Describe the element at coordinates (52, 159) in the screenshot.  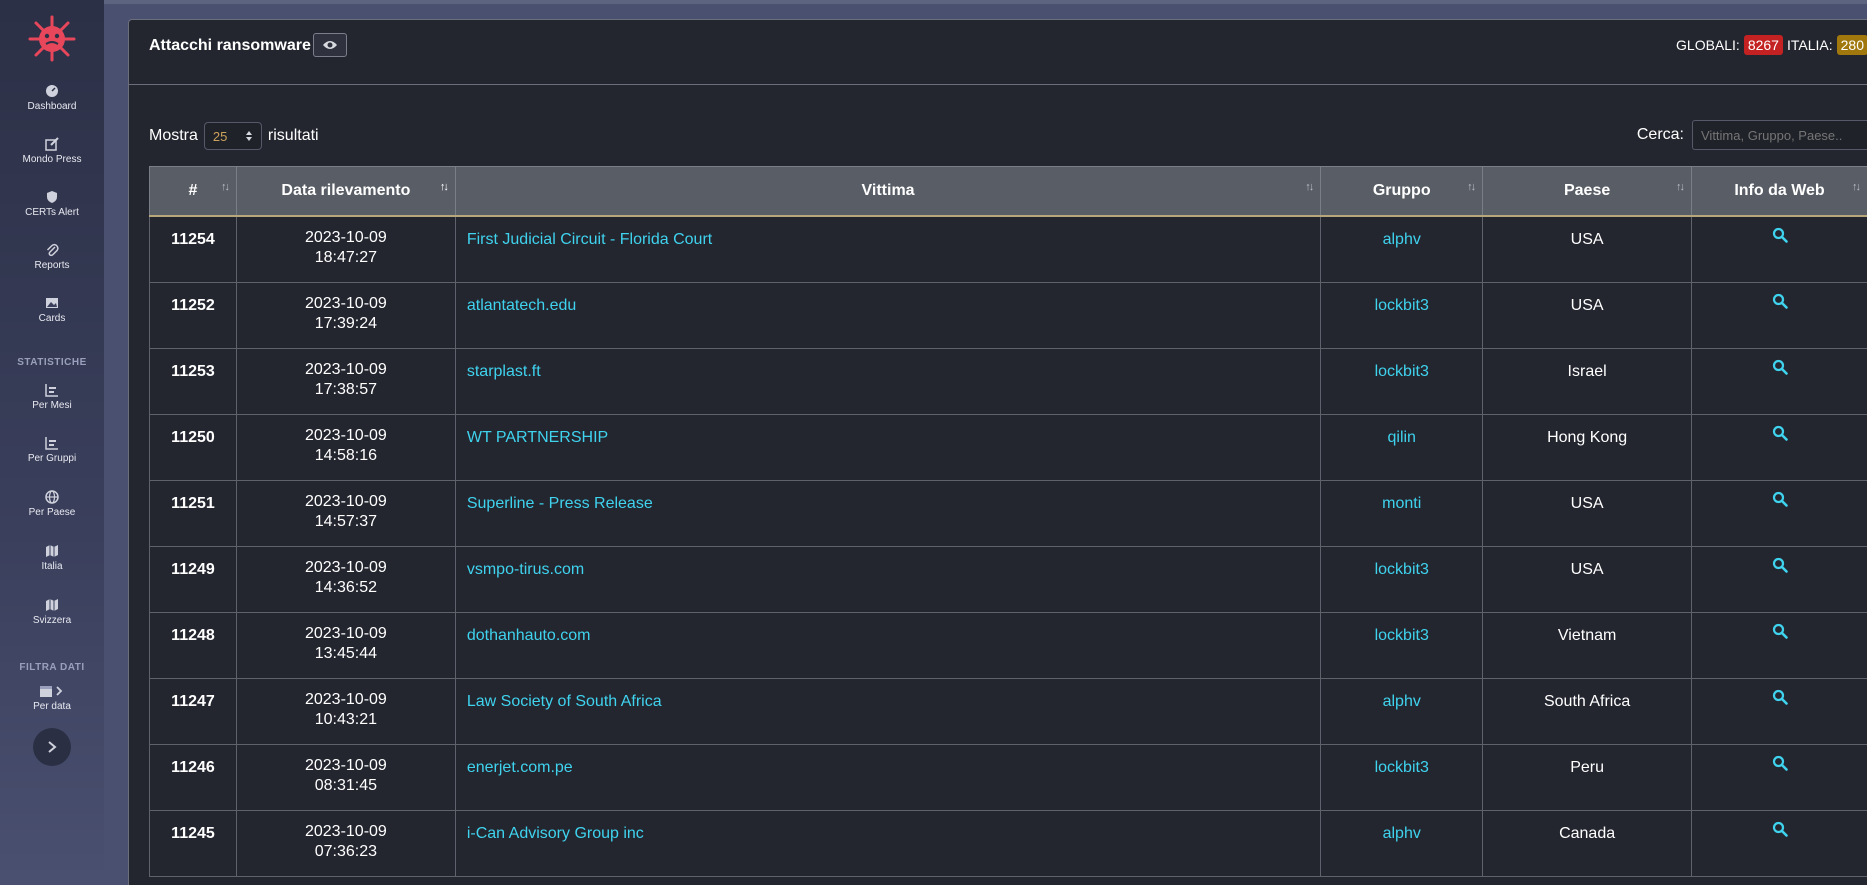
I see `sidebar-item-label: Mondo Press` at that location.